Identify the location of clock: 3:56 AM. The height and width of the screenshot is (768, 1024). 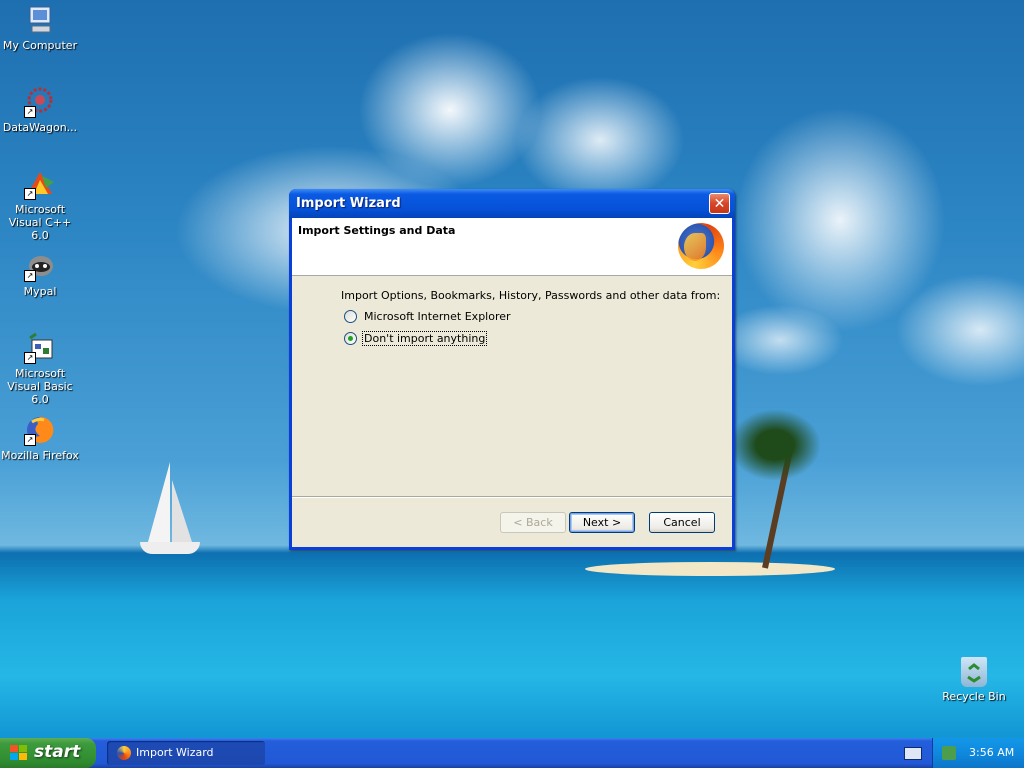
(991, 752).